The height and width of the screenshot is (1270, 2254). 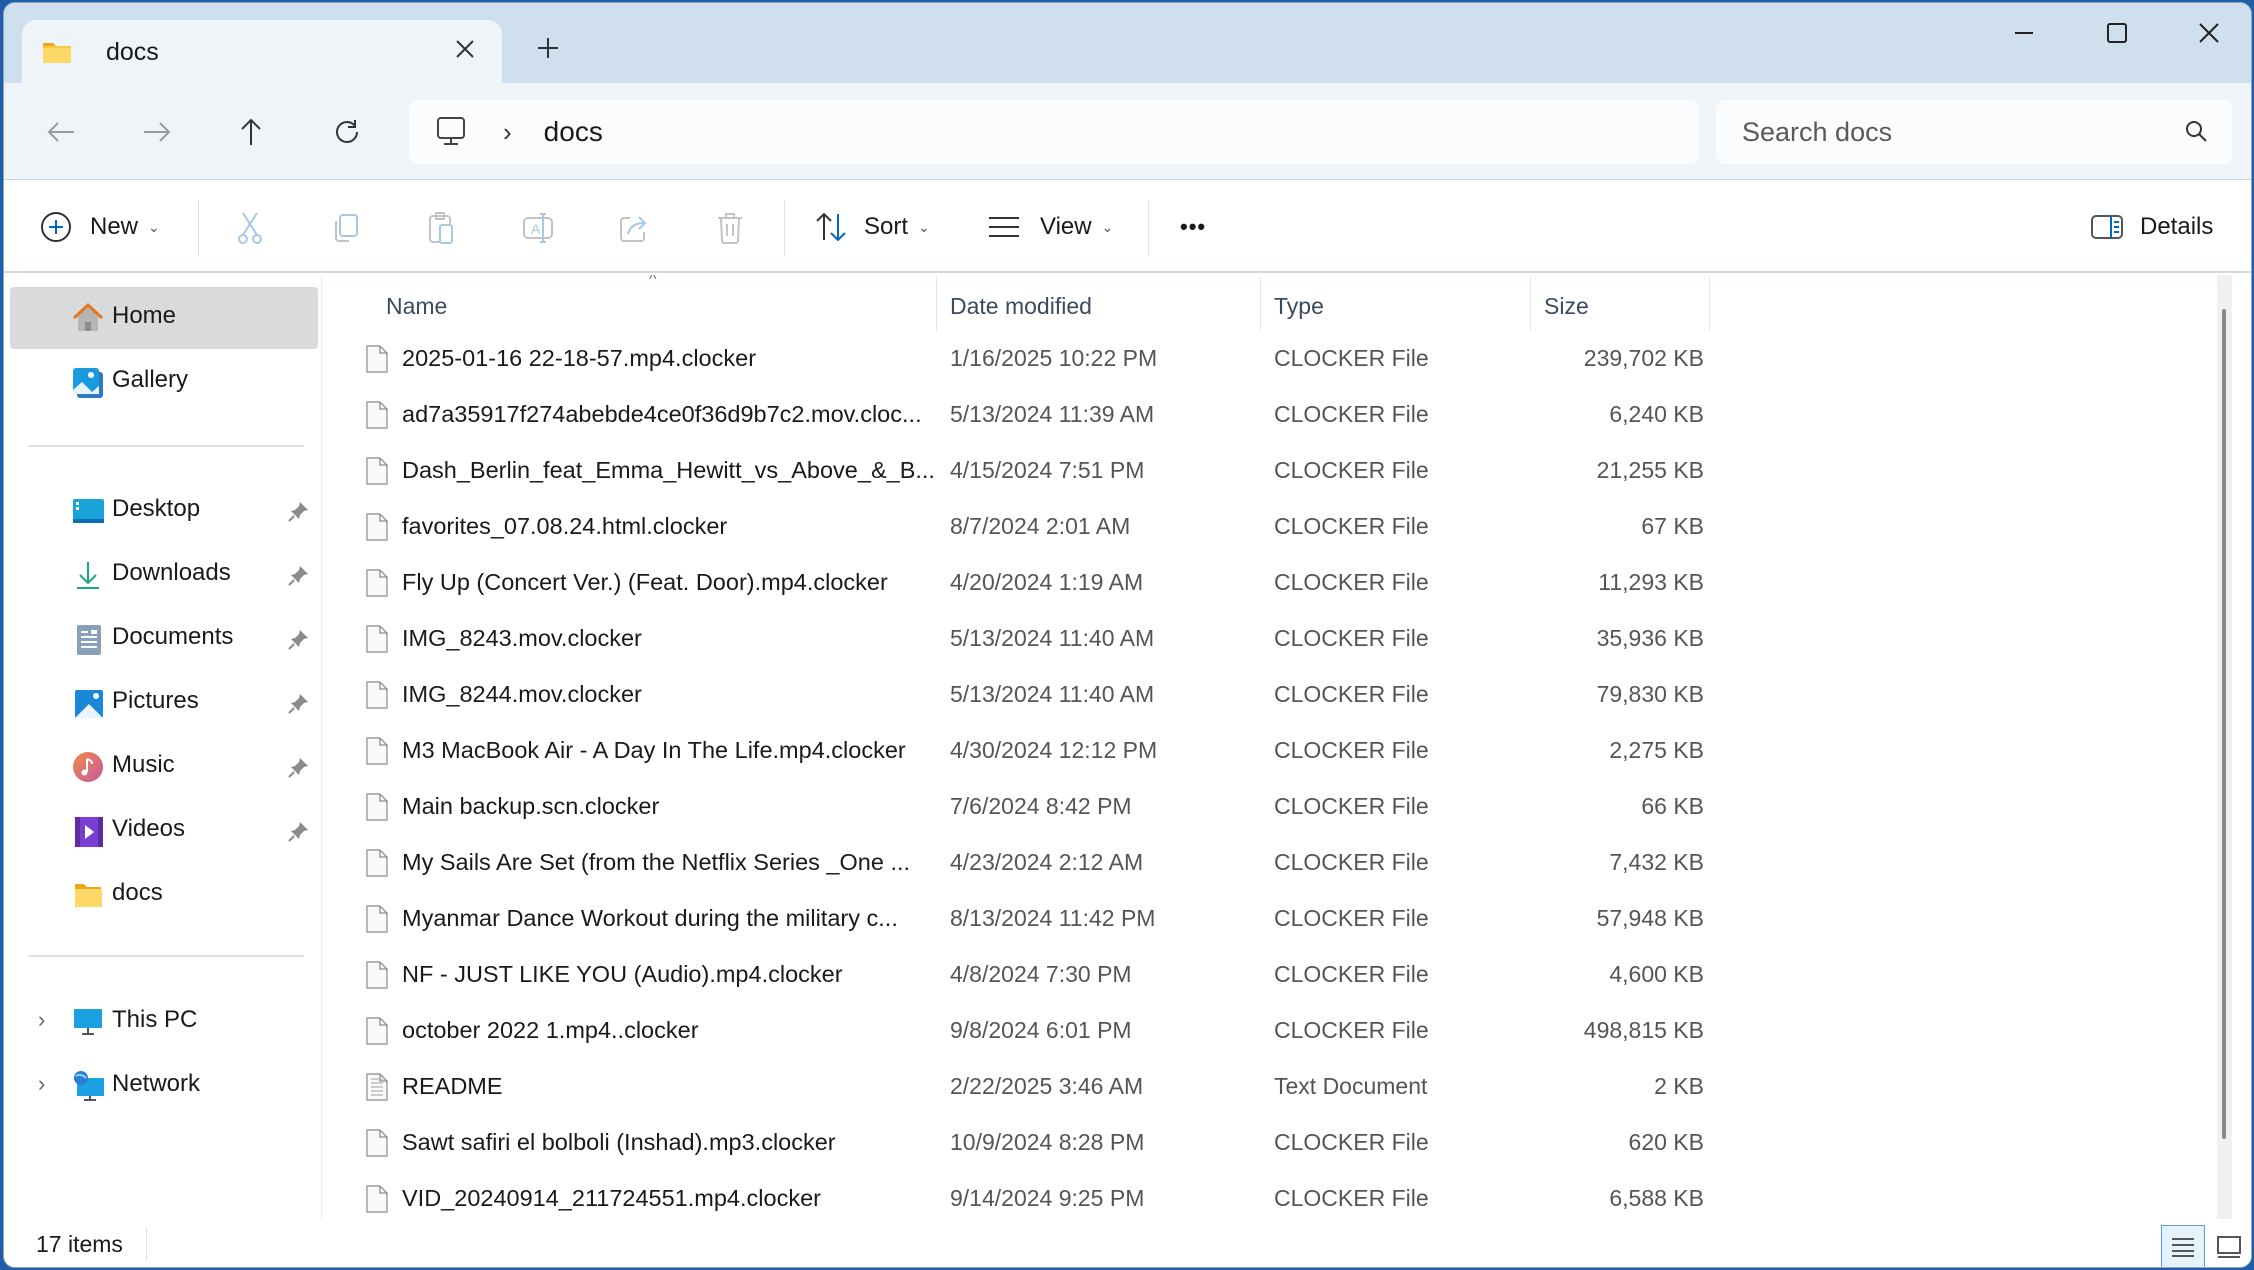 What do you see at coordinates (262, 52) in the screenshot?
I see `tab-docs: docs` at bounding box center [262, 52].